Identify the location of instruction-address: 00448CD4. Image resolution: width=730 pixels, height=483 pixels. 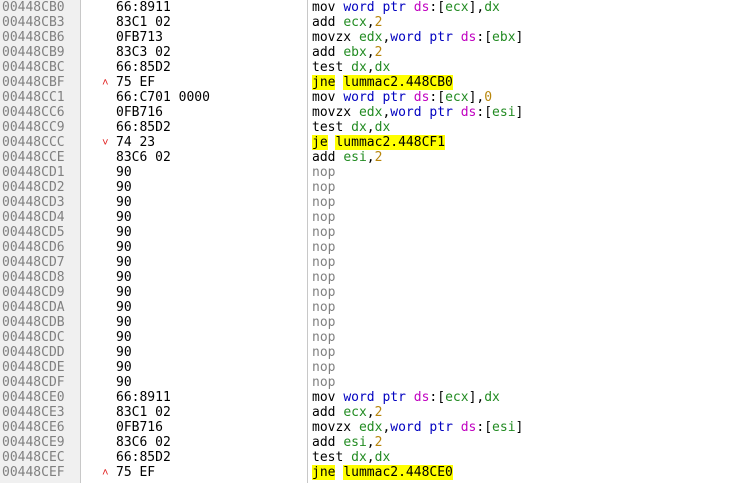
(33, 217).